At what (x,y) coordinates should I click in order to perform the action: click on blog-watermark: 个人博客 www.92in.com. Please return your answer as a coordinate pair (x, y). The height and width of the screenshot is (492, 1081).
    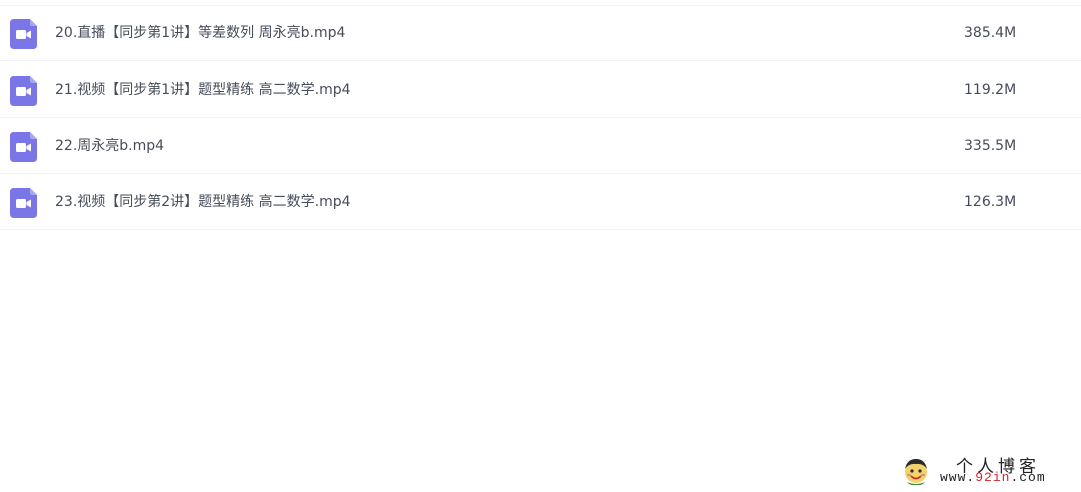
    Looking at the image, I should click on (985, 470).